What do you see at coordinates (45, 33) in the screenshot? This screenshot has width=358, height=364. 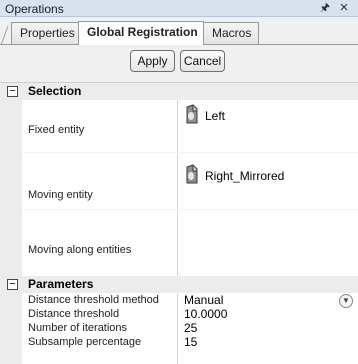 I see `tab-properties: Properties` at bounding box center [45, 33].